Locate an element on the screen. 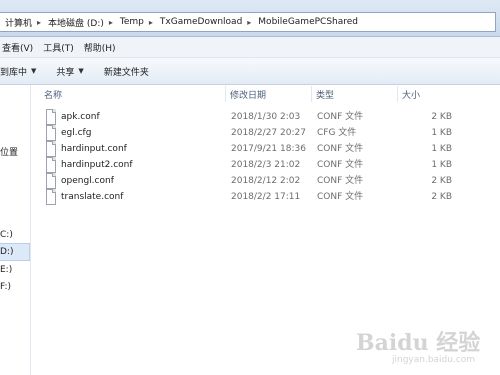 The height and width of the screenshot is (375, 500). file-name: apk.conf is located at coordinates (80, 117).